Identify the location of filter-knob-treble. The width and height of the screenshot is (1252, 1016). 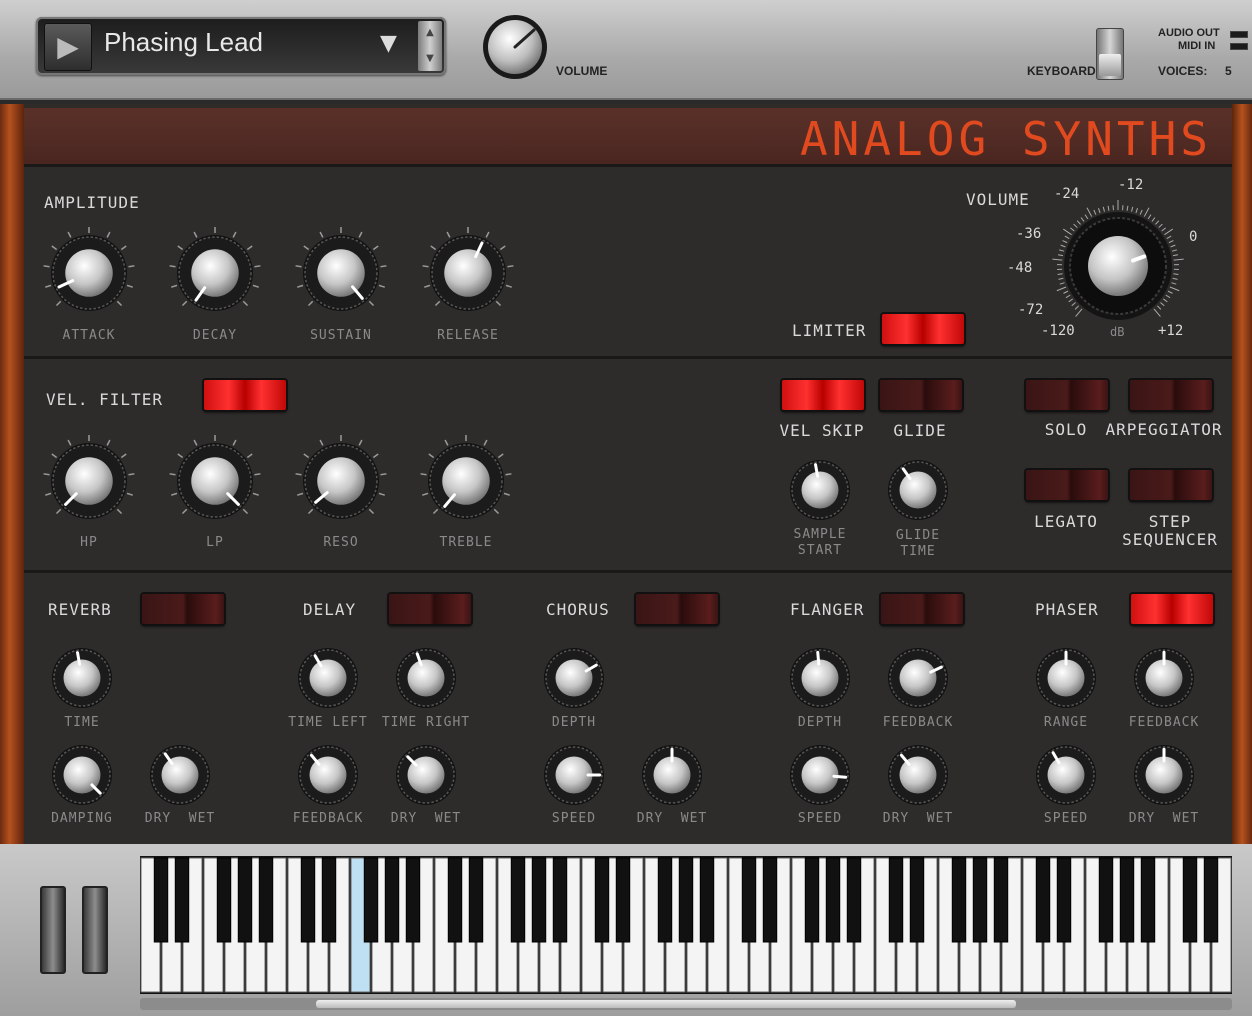
(466, 481).